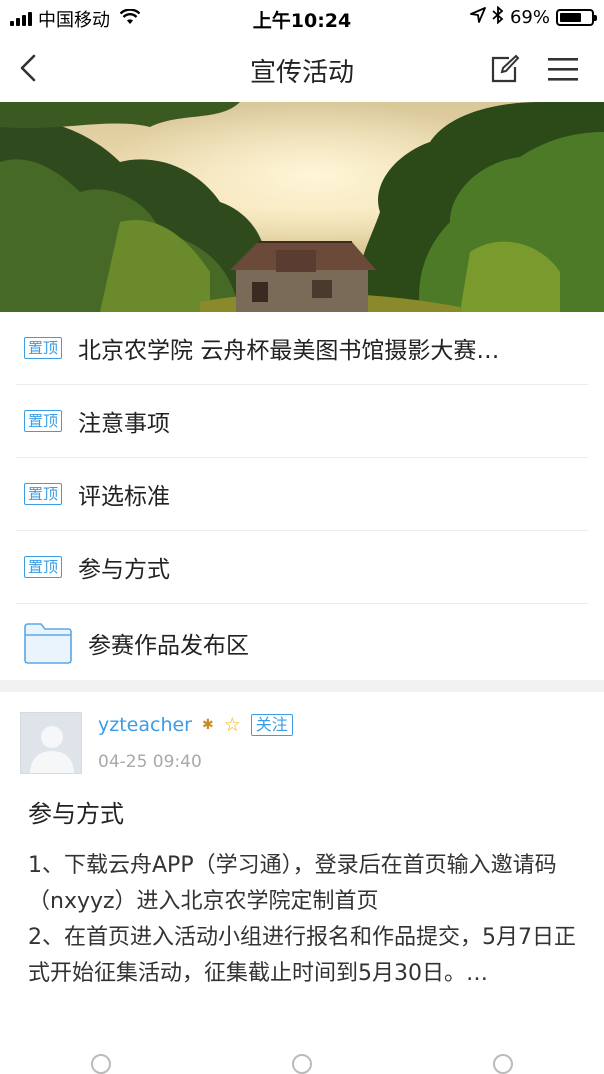 The width and height of the screenshot is (604, 1074). I want to click on list-item: 置顶 评选标准, so click(302, 494).